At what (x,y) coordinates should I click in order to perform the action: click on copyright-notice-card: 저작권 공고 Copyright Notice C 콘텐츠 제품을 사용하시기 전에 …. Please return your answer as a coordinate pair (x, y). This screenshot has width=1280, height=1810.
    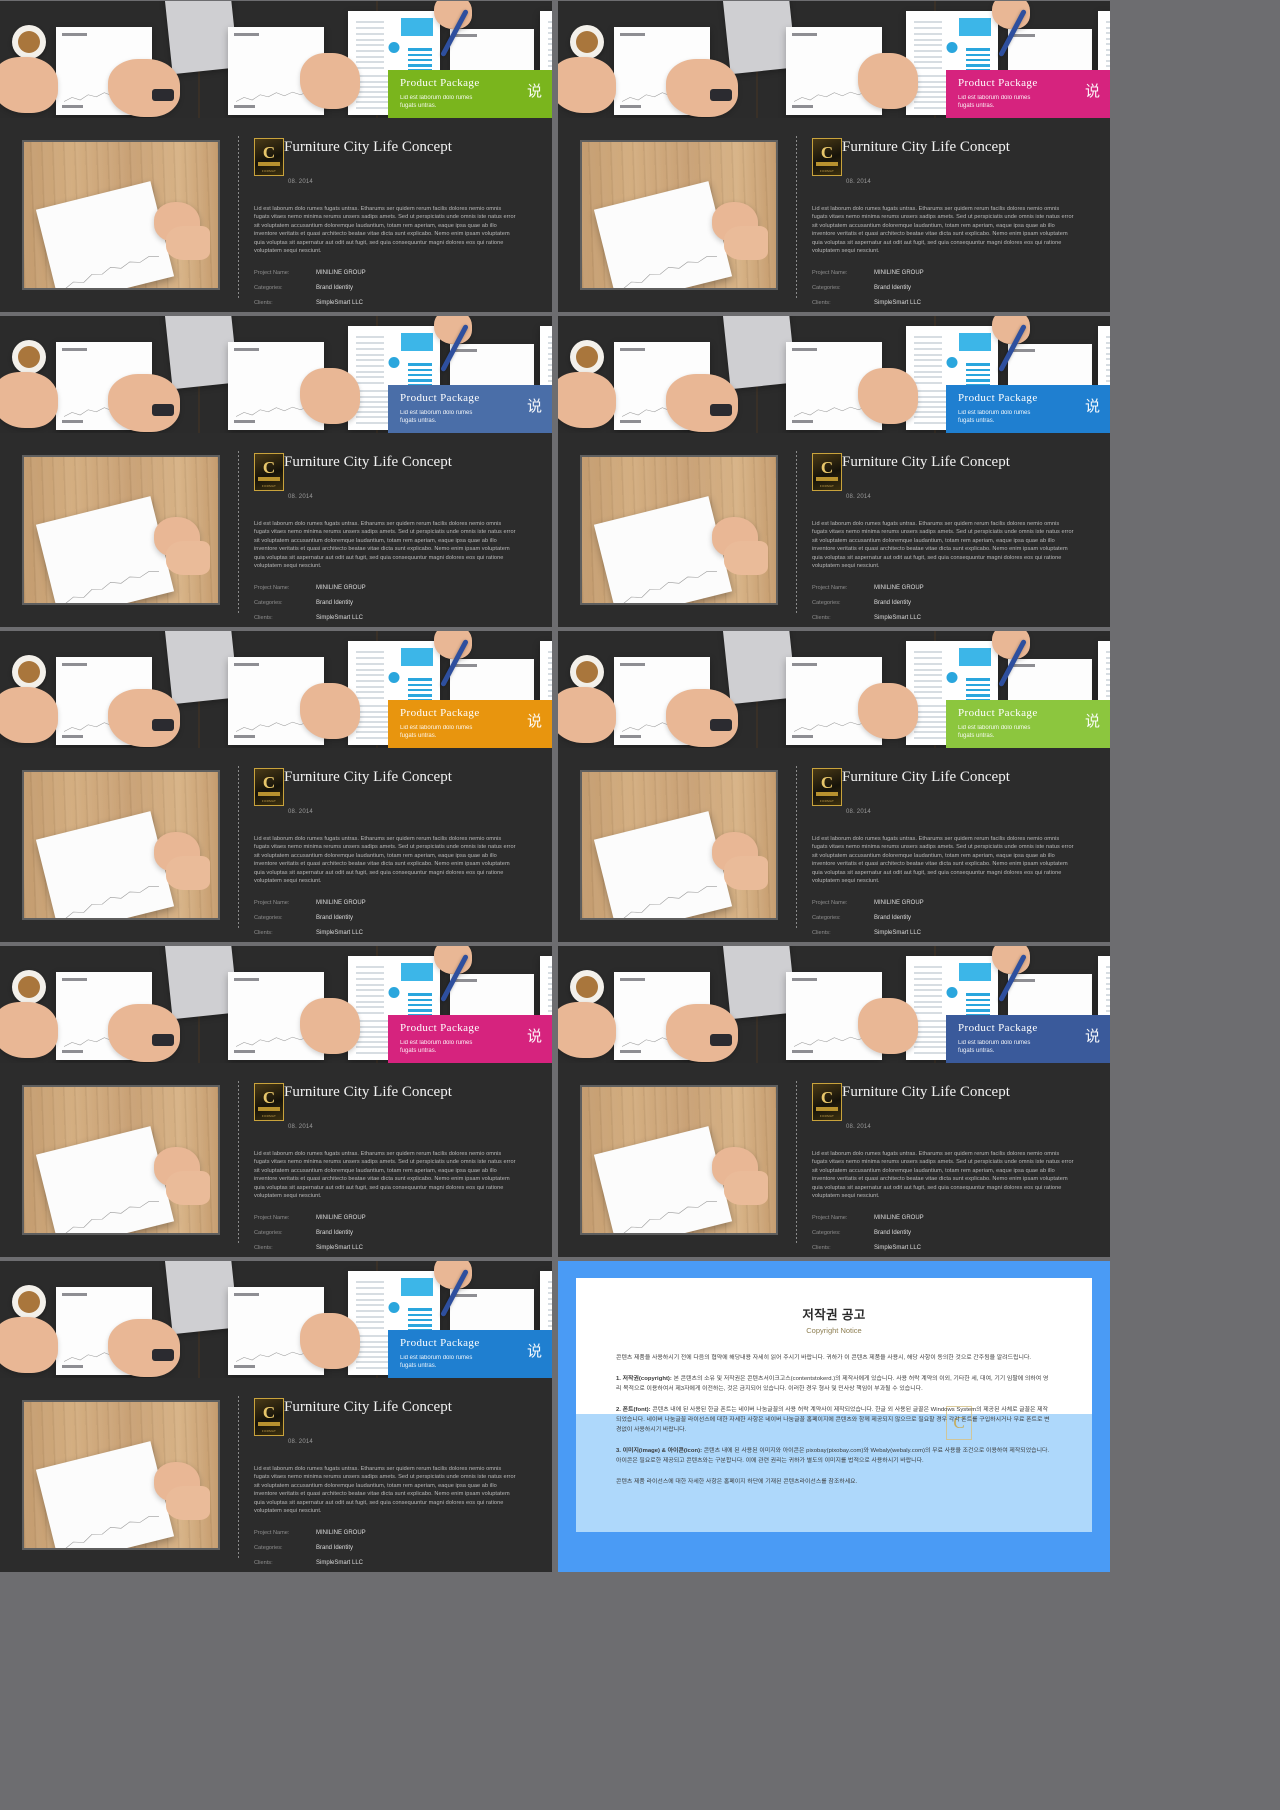
    Looking at the image, I should click on (834, 1416).